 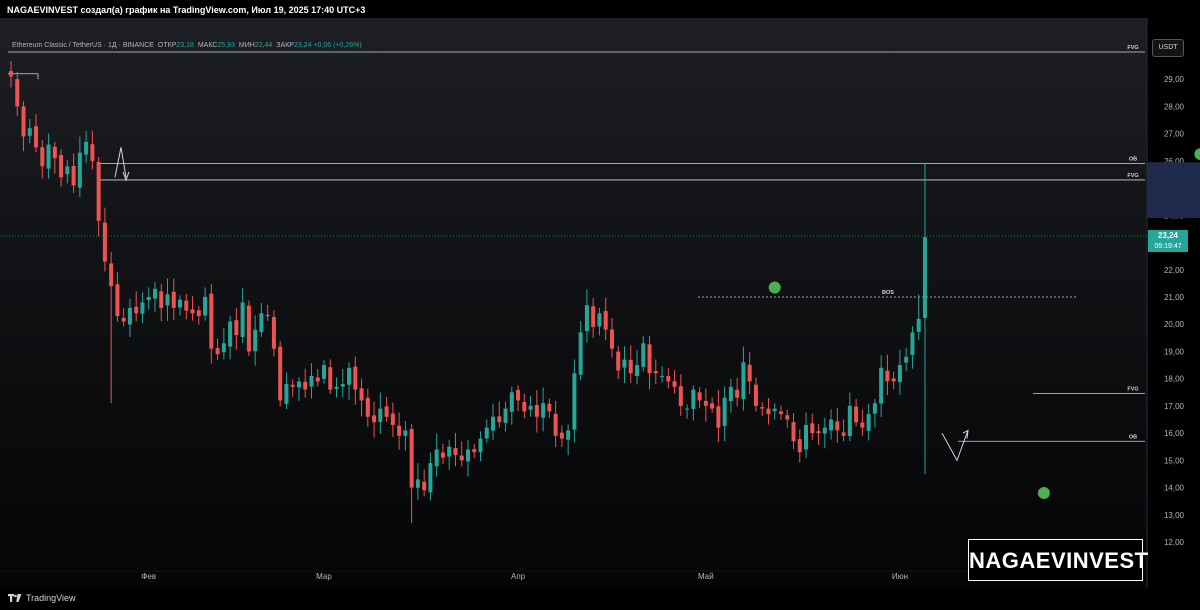 I want to click on y-tick-label: 12,00, so click(x=1174, y=542).